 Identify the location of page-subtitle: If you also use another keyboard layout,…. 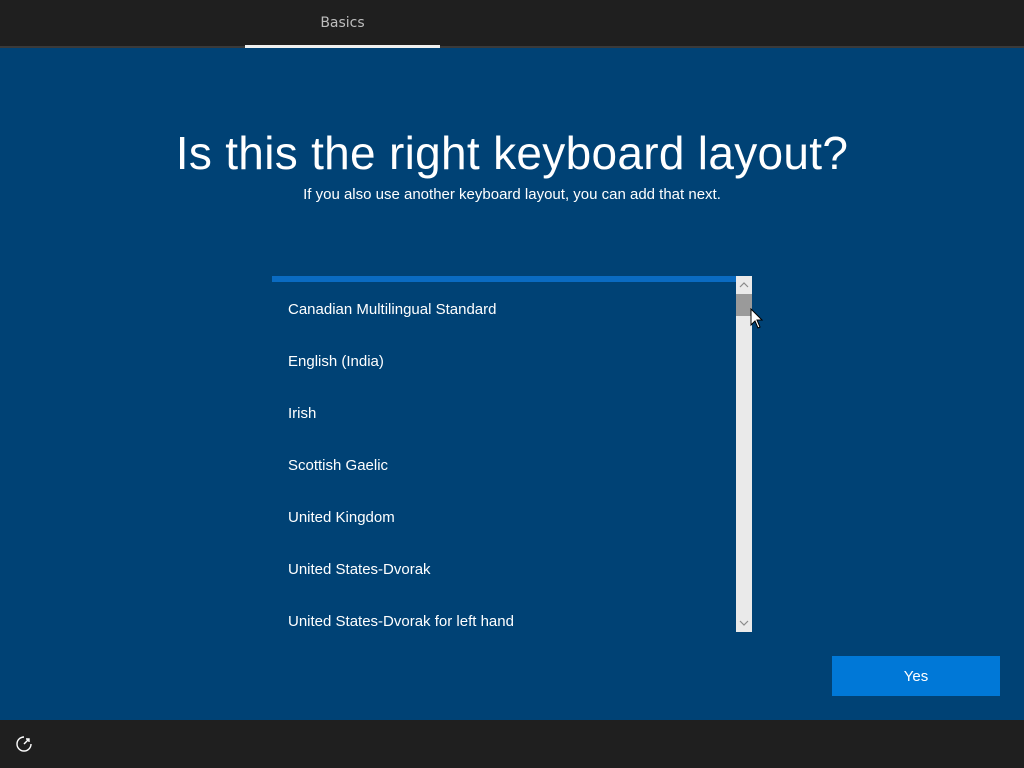
(512, 194).